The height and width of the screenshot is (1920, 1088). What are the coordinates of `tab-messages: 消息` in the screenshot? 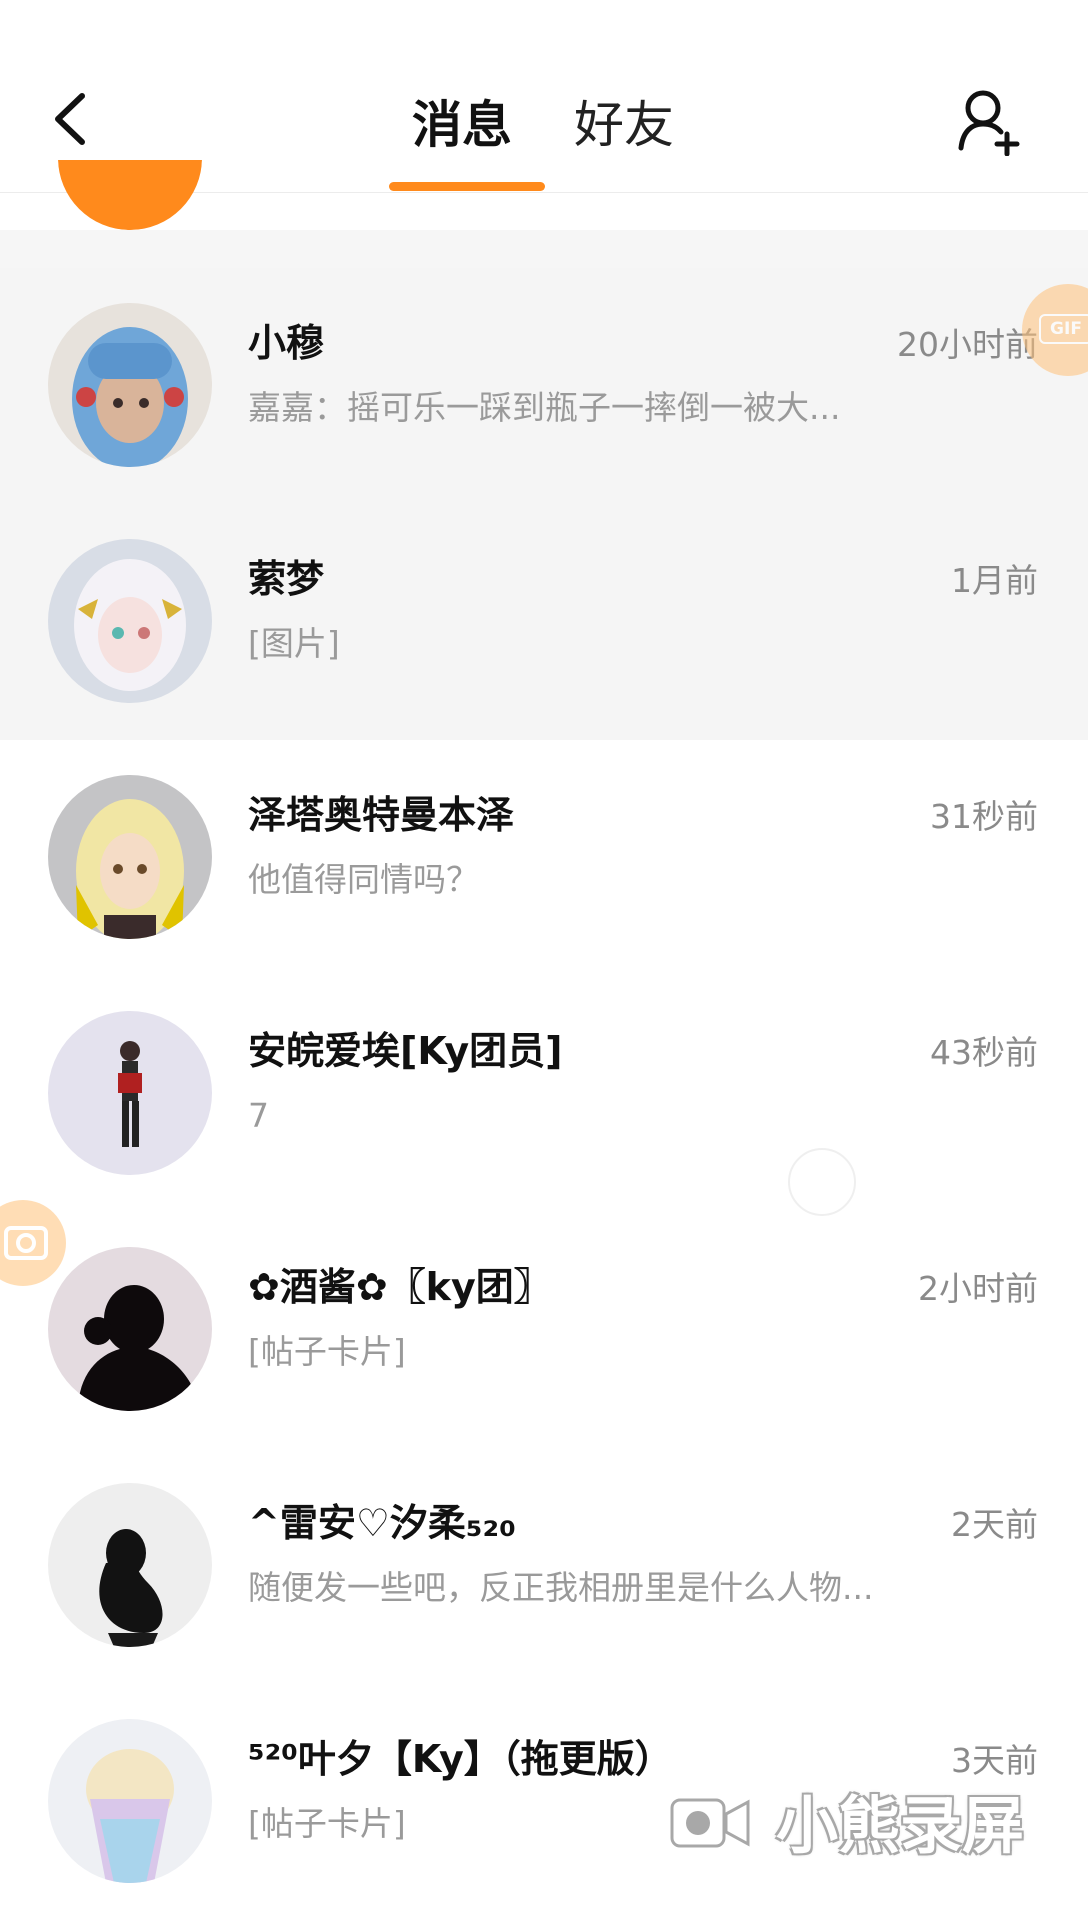 It's located at (462, 125).